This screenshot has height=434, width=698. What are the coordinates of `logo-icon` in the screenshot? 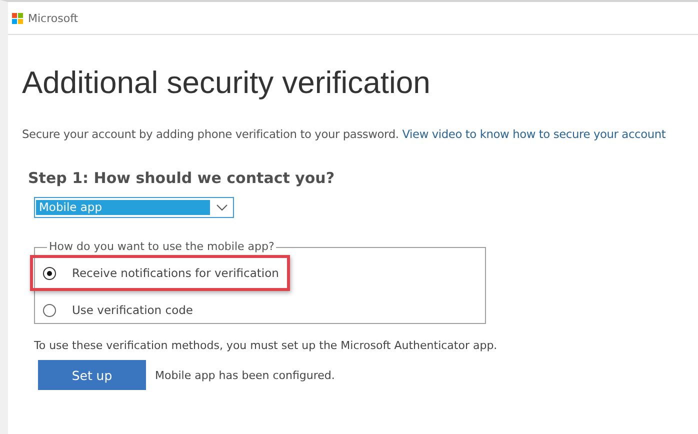 It's located at (17, 18).